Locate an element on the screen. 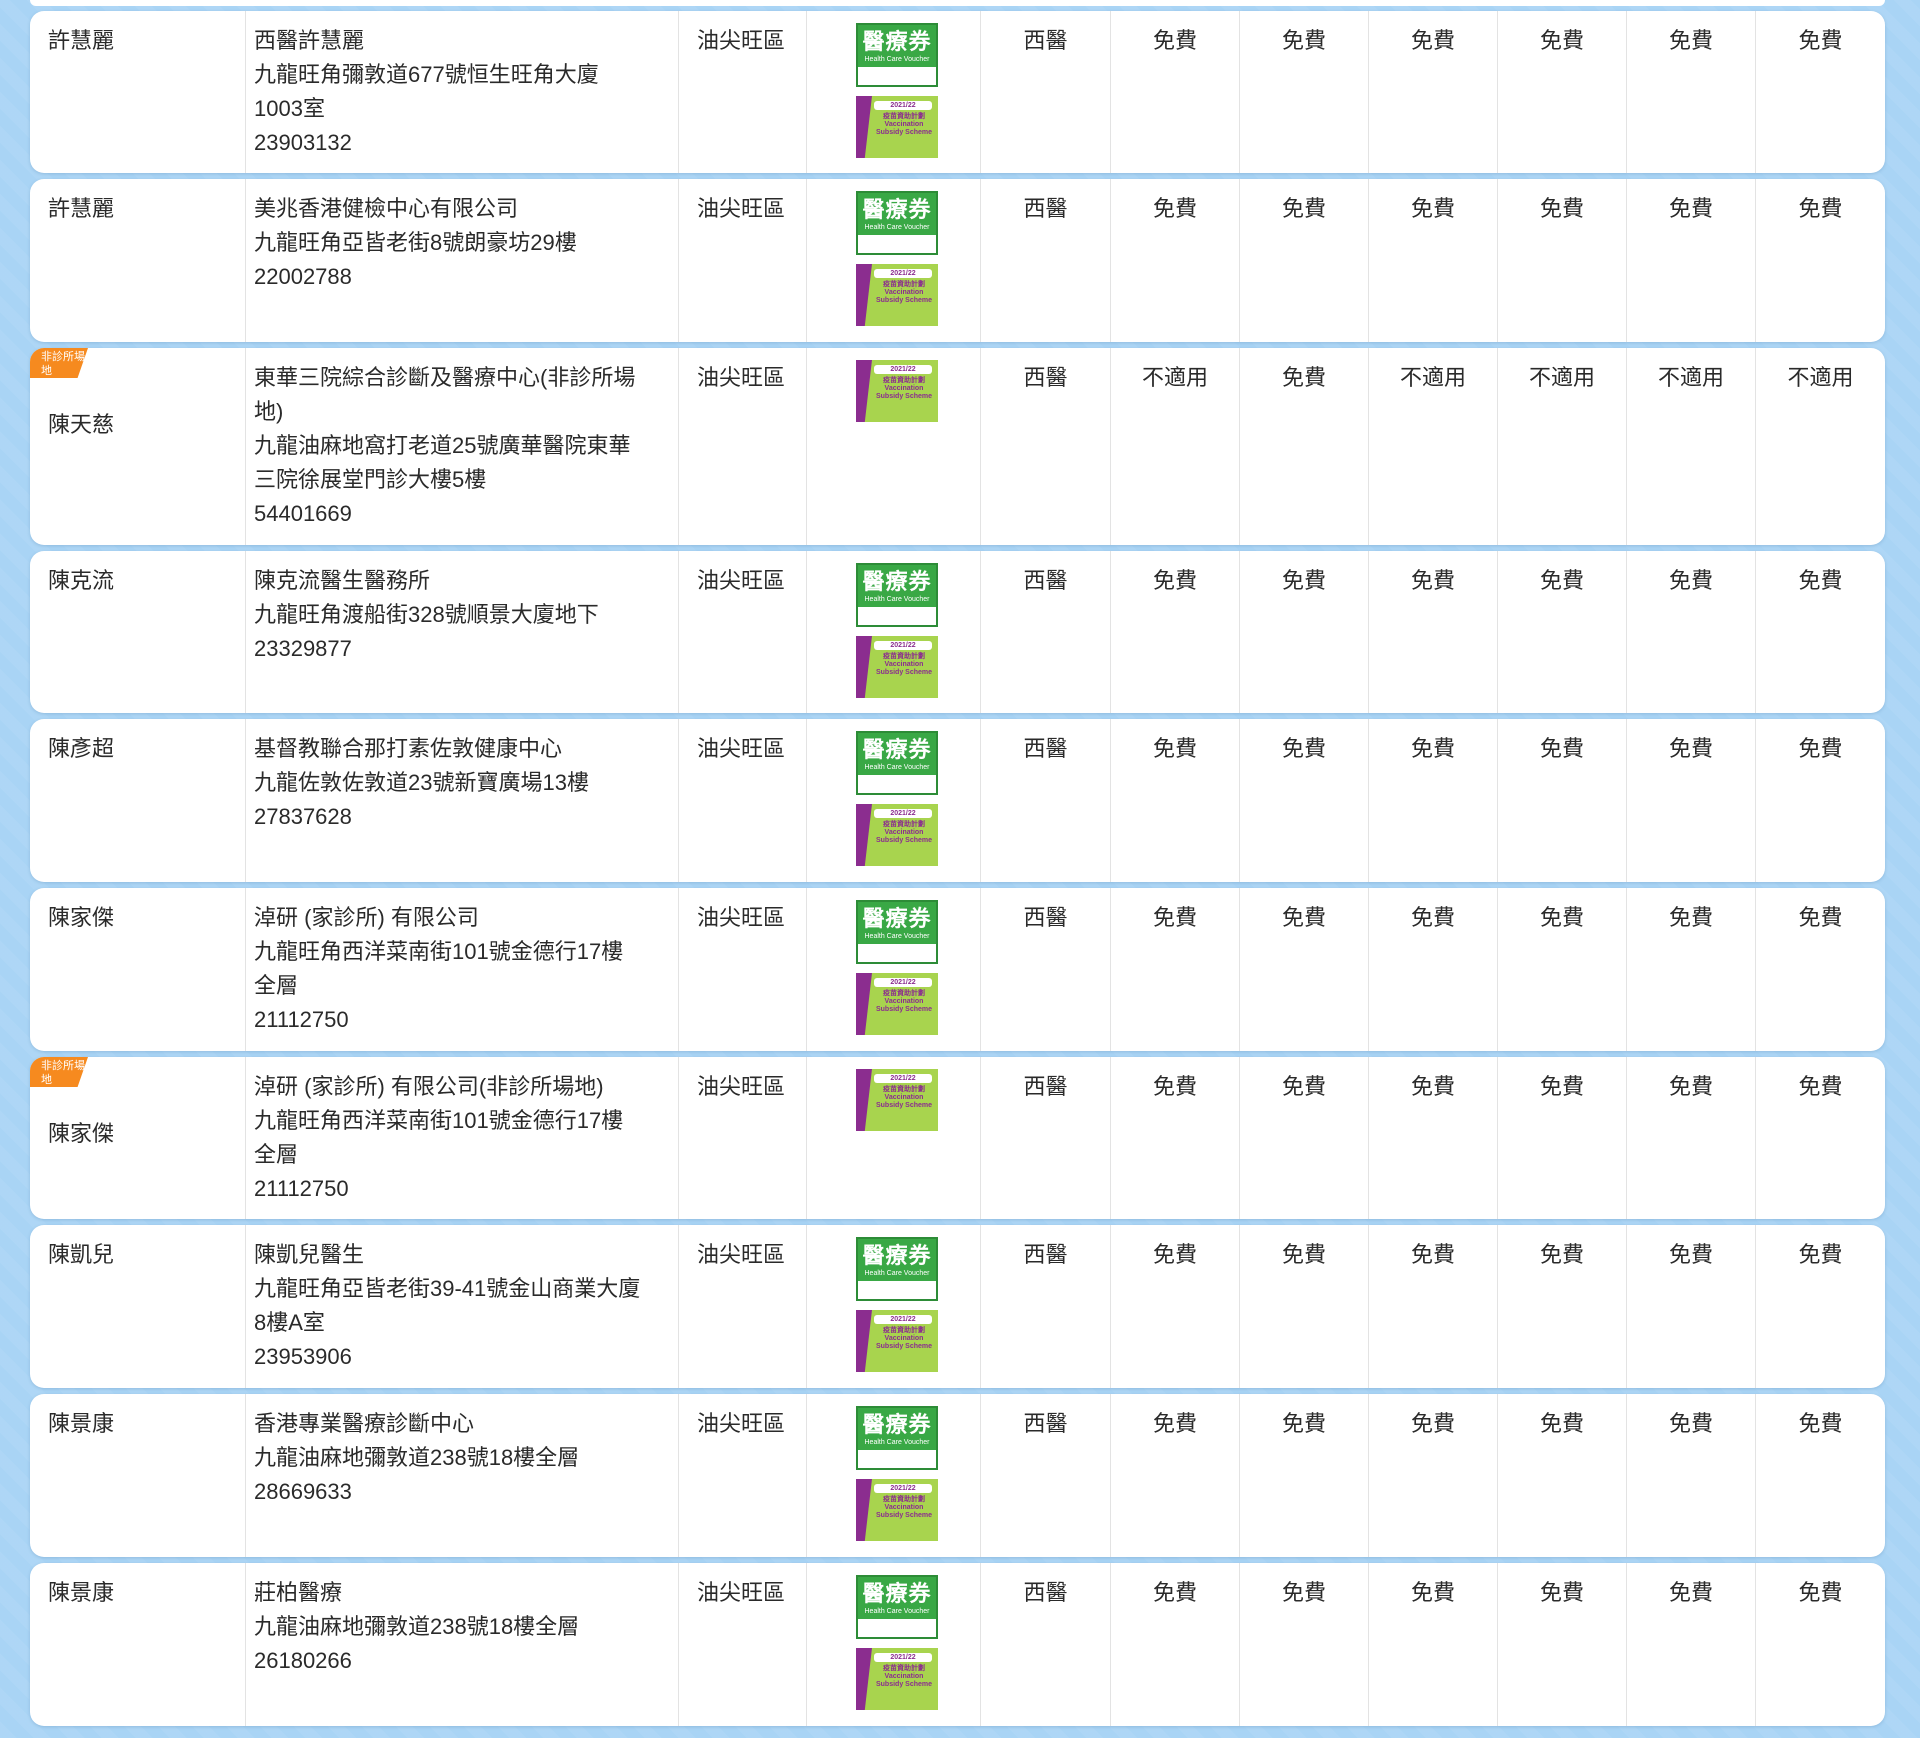 This screenshot has height=1738, width=1920. clinic-address-line: 九龍油麻地彌敦道238號18樓全層 is located at coordinates (417, 1457).